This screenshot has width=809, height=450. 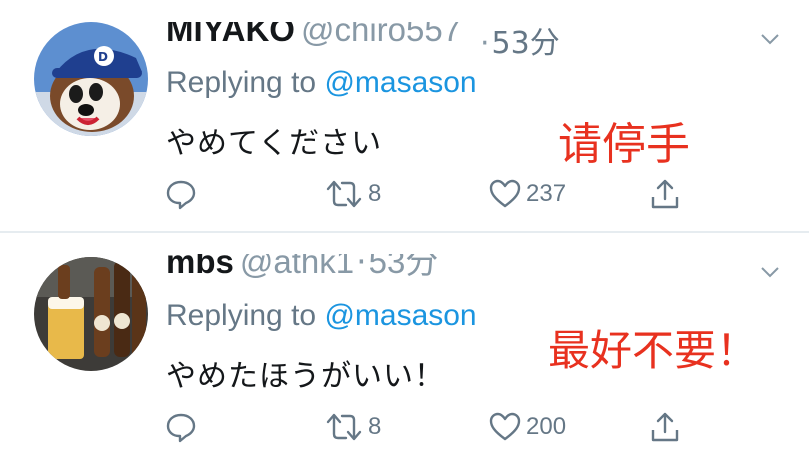 I want to click on like-button: 200, so click(x=527, y=427).